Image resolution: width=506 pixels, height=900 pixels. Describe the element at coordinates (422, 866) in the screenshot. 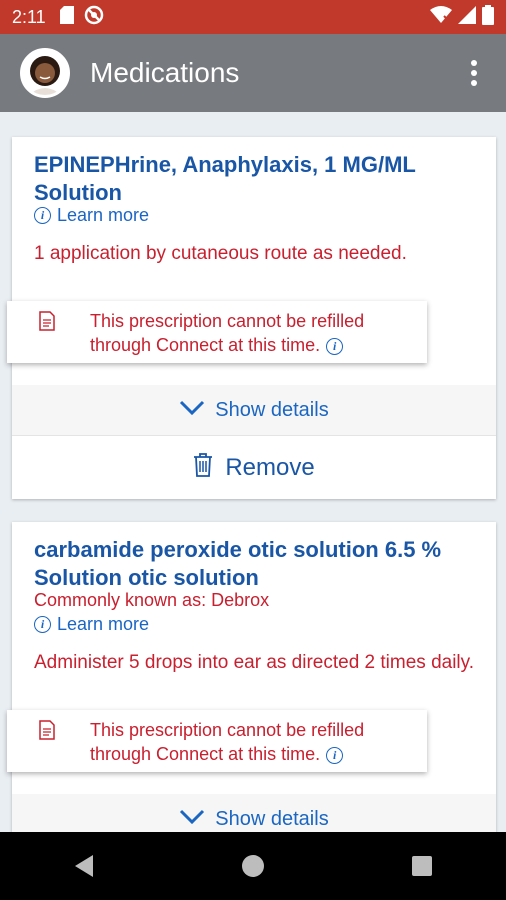

I see `recents-icon` at that location.